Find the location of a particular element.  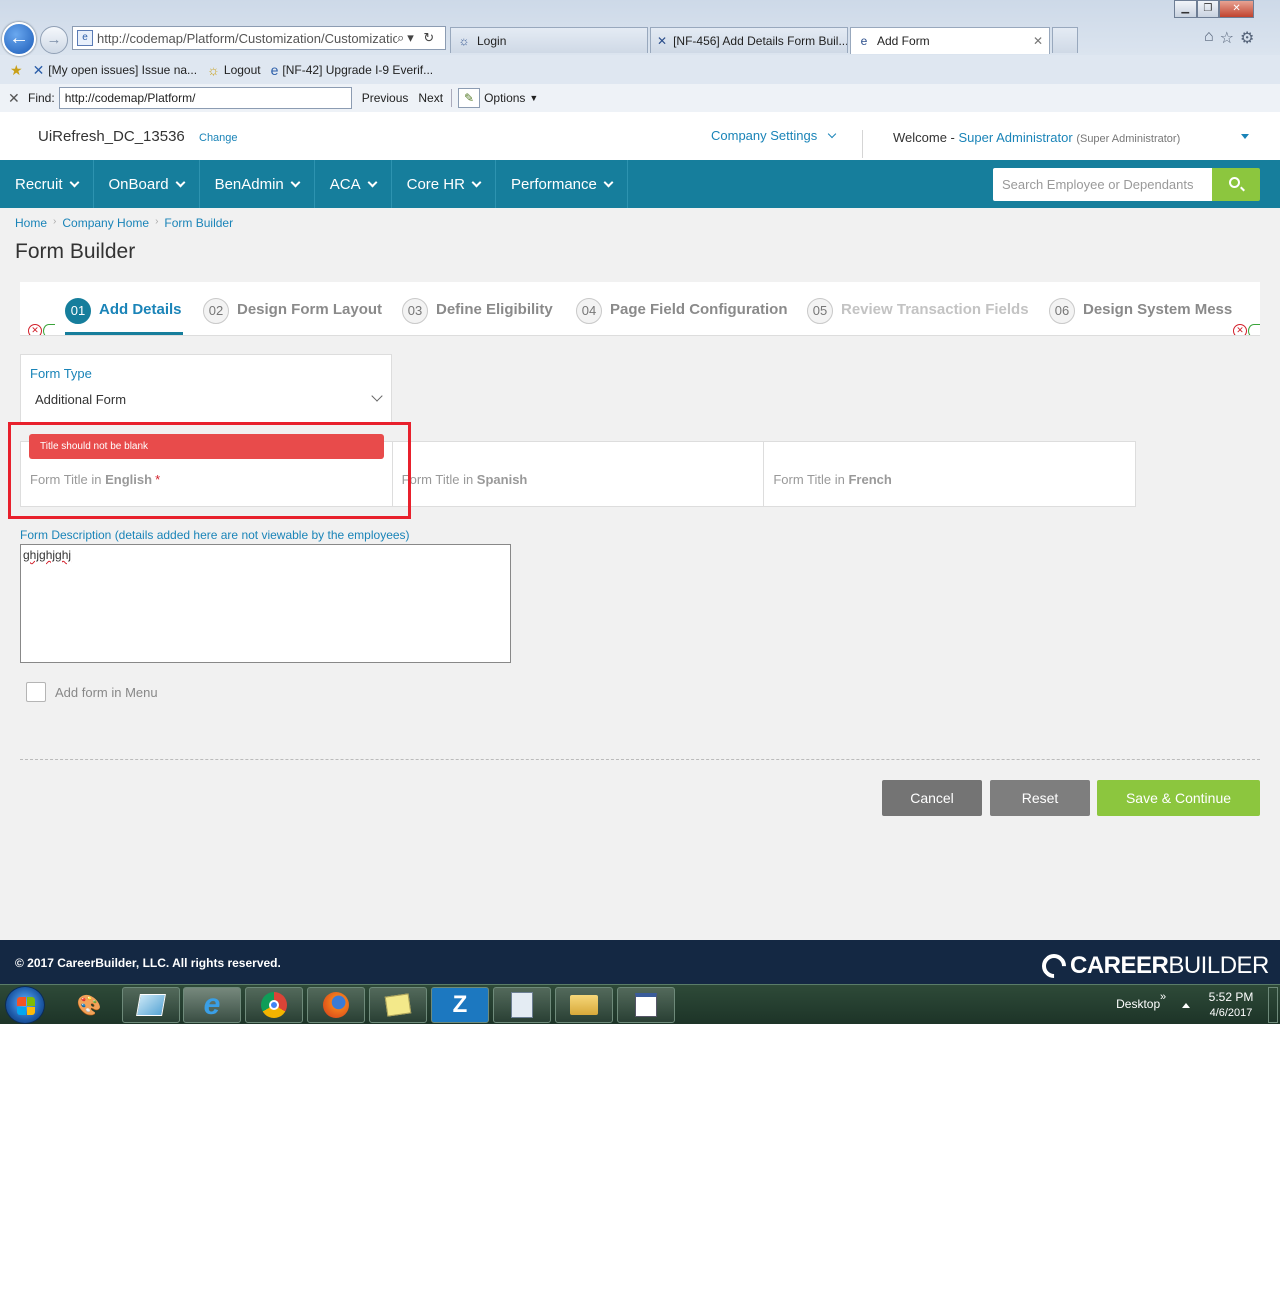

taskbar-sticky-notes is located at coordinates (398, 1005).